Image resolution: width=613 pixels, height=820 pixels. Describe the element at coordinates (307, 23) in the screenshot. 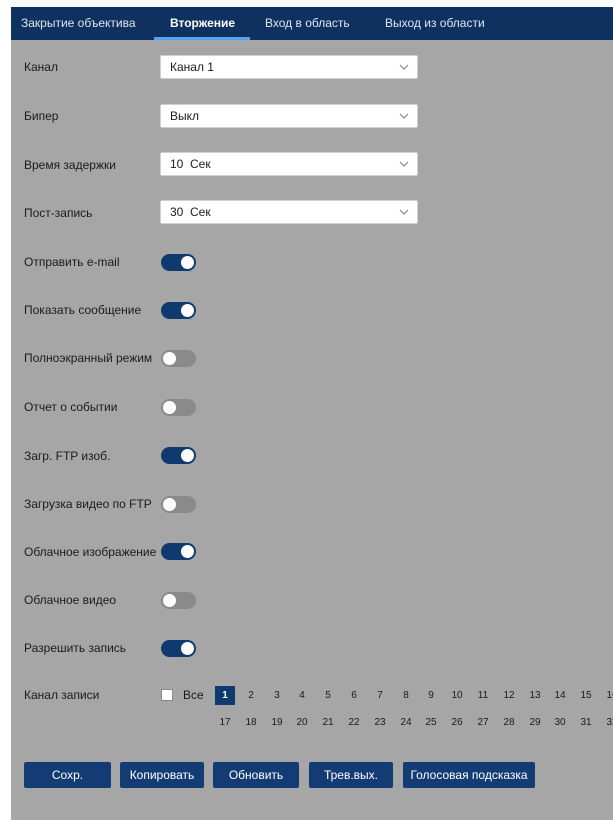

I see `tab-area-enter: Вход в область` at that location.